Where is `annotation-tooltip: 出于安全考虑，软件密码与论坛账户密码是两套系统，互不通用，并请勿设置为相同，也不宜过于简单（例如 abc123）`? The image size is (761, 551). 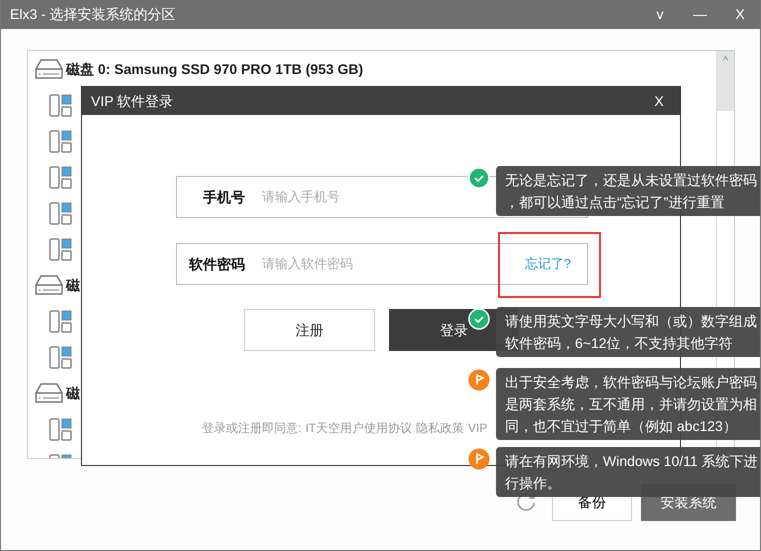 annotation-tooltip: 出于安全考虑，软件密码与论坛账户密码是两套系统，互不通用，并请勿设置为相同，也不宜过于简单（例如 abc123） is located at coordinates (628, 404).